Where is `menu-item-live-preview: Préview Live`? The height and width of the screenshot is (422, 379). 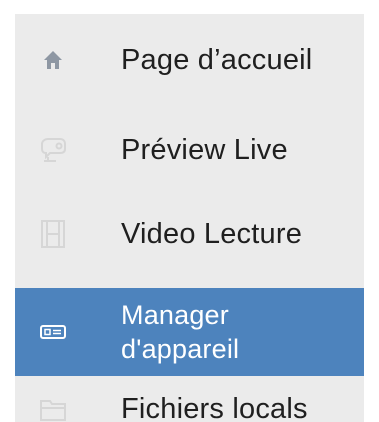
menu-item-live-preview: Préview Live is located at coordinates (189, 150).